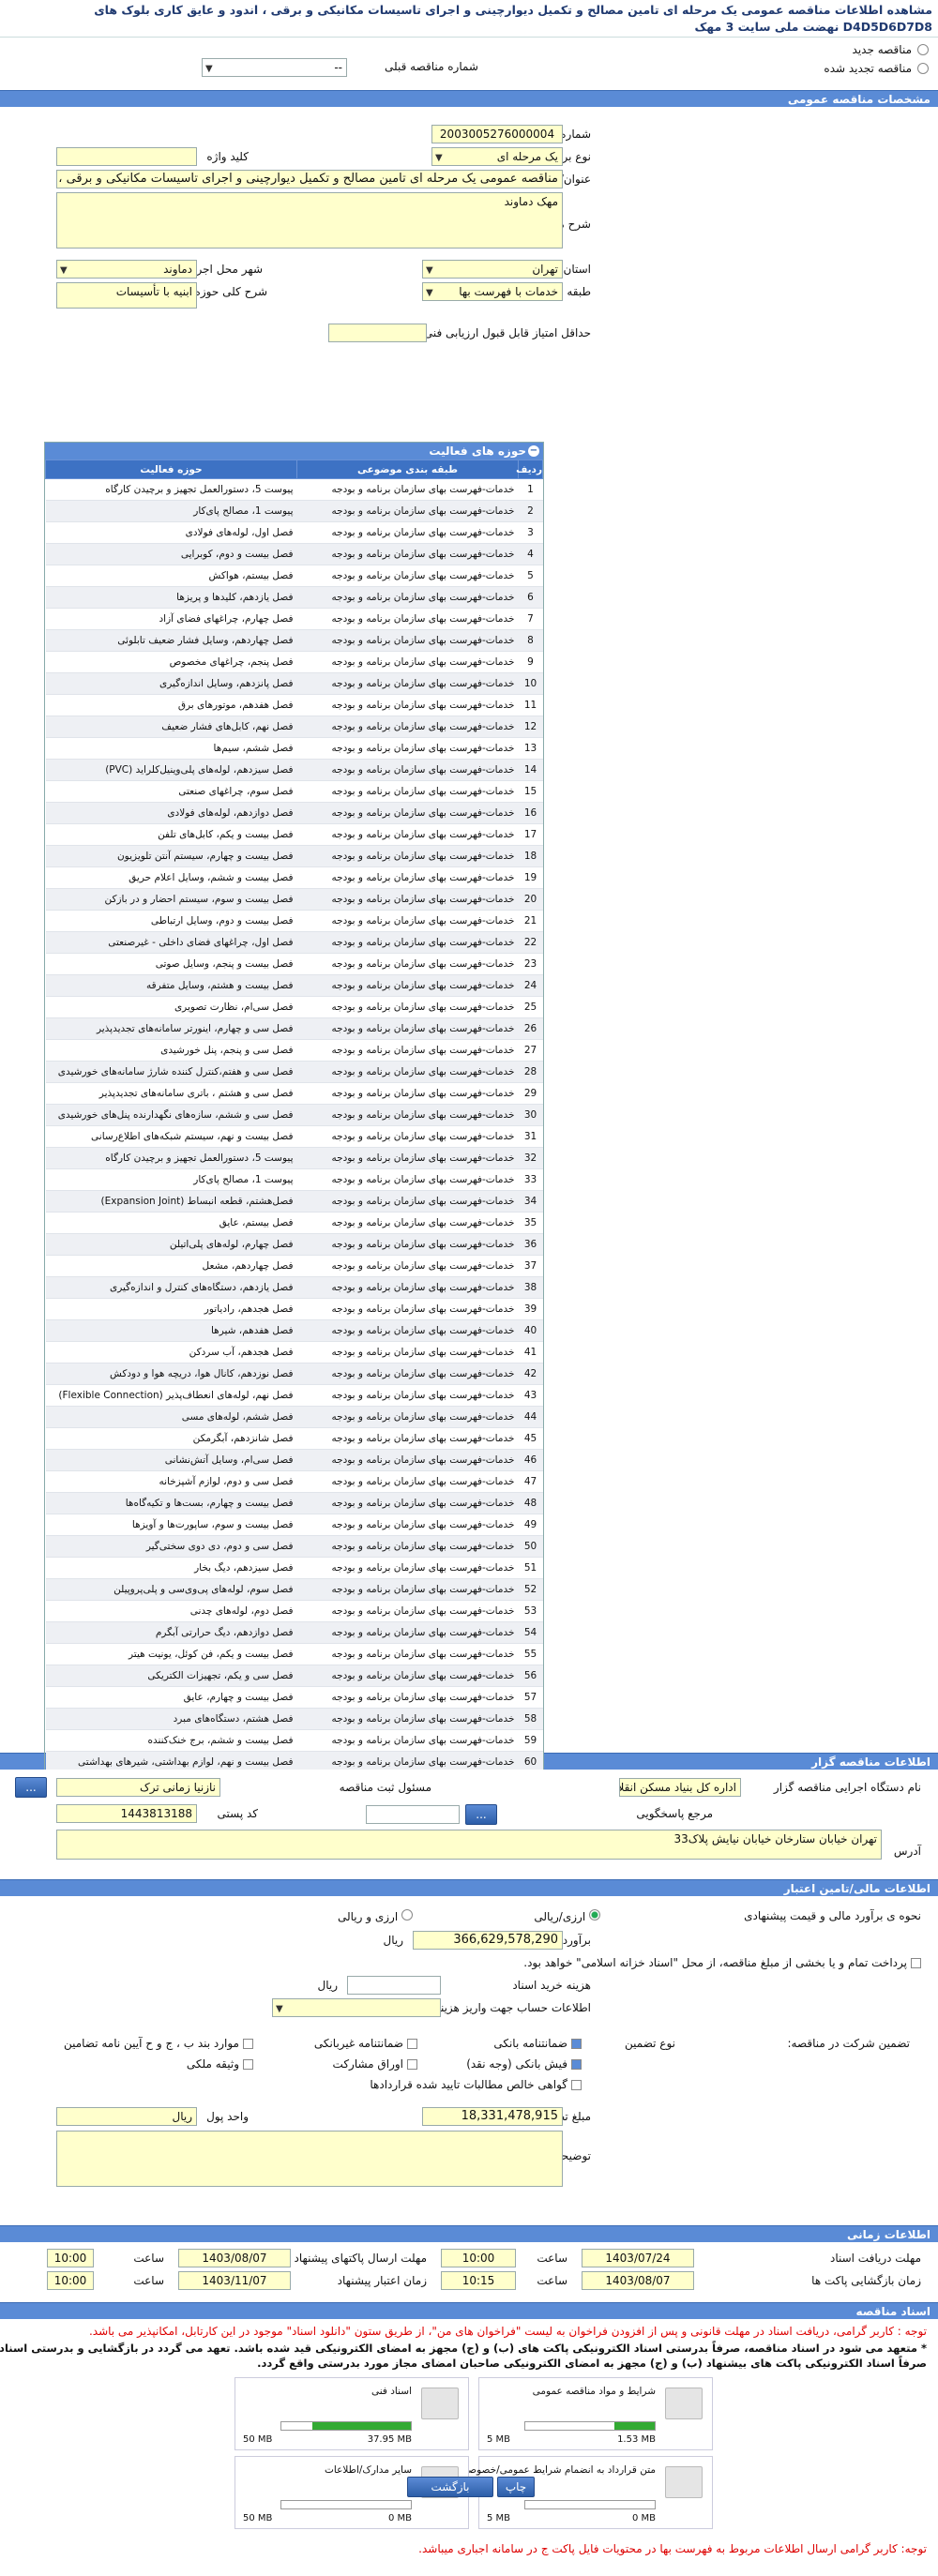 This screenshot has height=2576, width=938. Describe the element at coordinates (220, 2064) in the screenshot. I see `opt-property: وثیقه ملکی` at that location.